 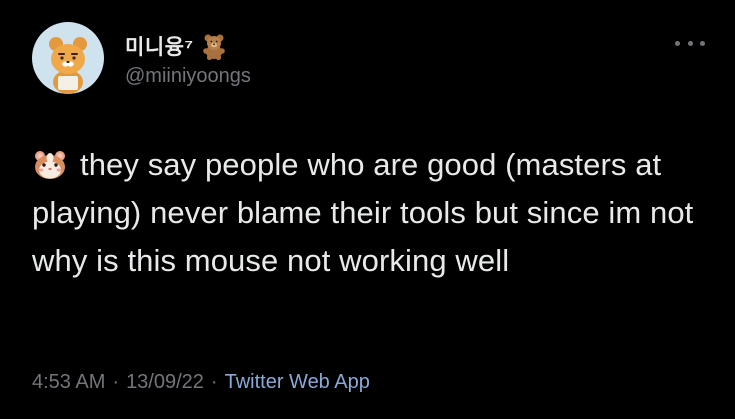 I want to click on display-name-row: 미니융⁷, so click(x=188, y=46).